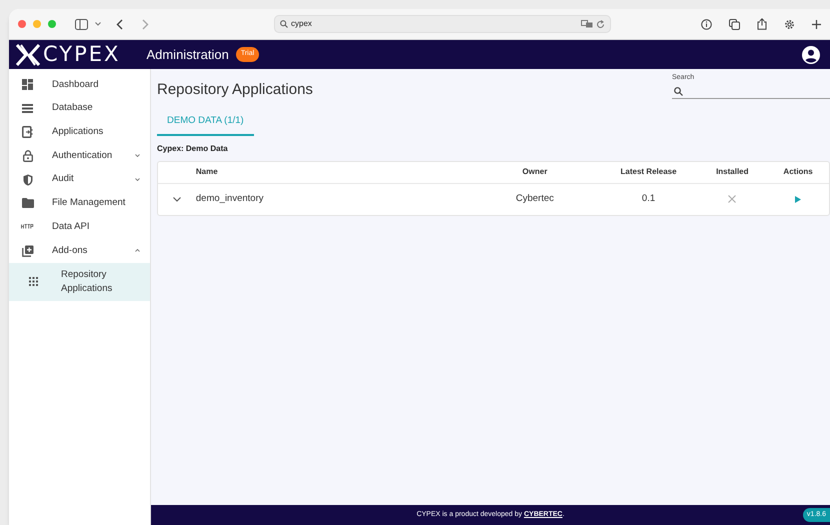  I want to click on table-cell-text: 0.1, so click(648, 199).